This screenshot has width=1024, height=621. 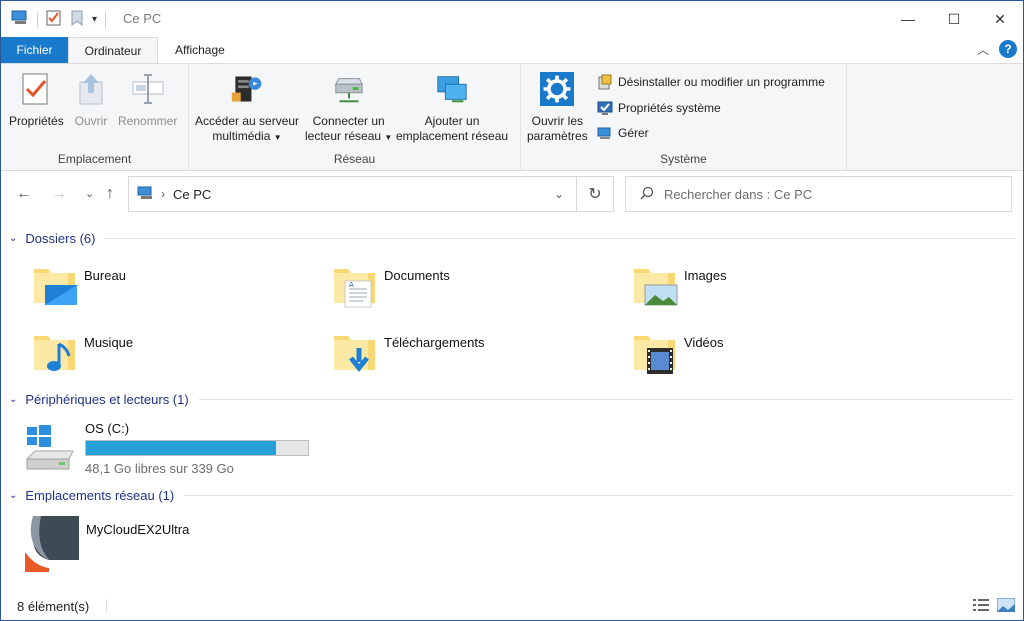 I want to click on add-location-label-2: emplacement réseau, so click(x=452, y=136).